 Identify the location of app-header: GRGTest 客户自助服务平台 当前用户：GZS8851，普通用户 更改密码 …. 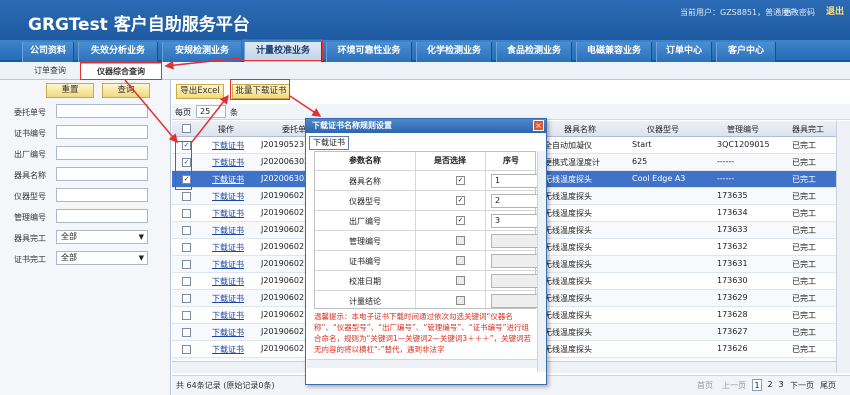
(425, 20).